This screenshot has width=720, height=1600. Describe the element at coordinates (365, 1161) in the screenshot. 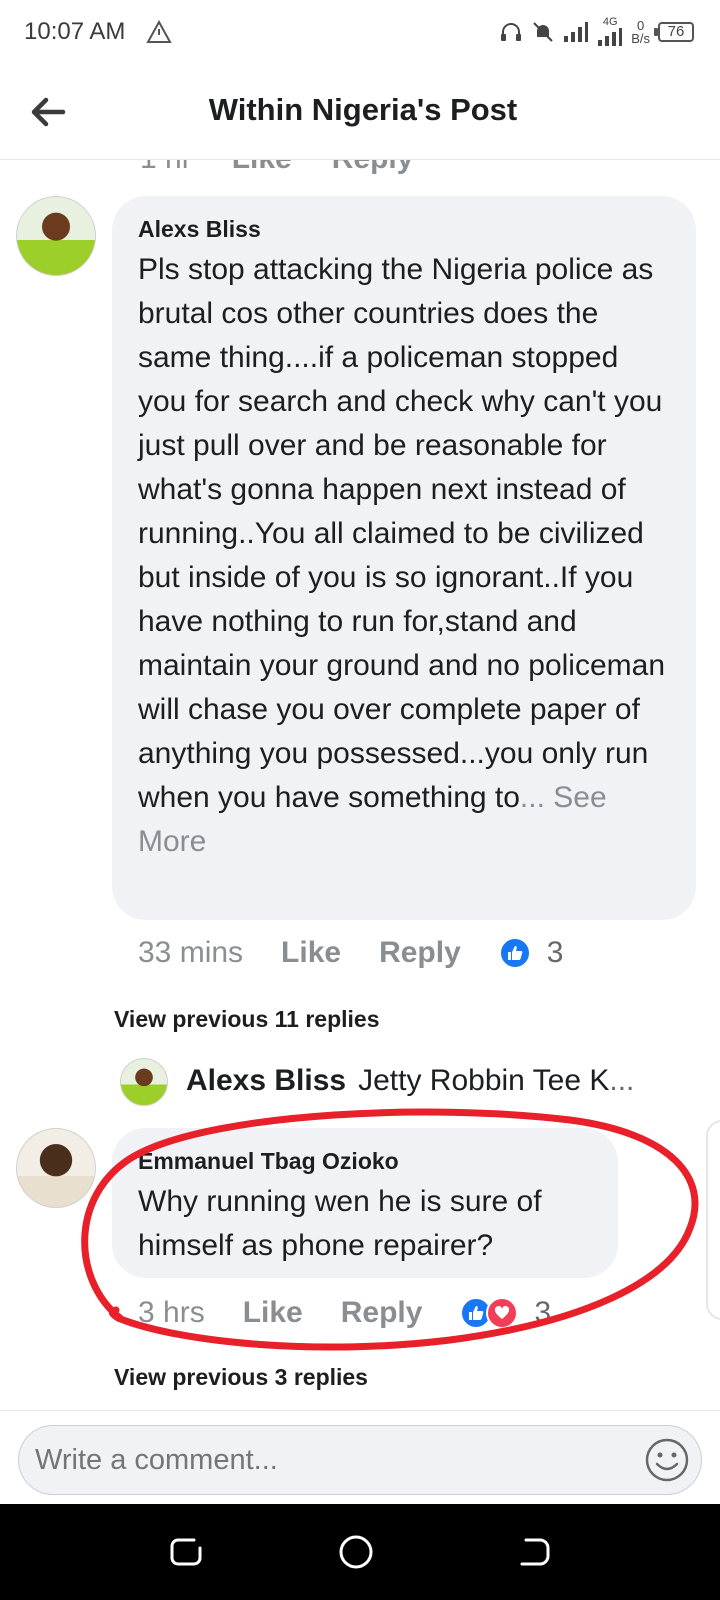

I see `comment-author: Emmanuel Tbag Ozioko` at that location.